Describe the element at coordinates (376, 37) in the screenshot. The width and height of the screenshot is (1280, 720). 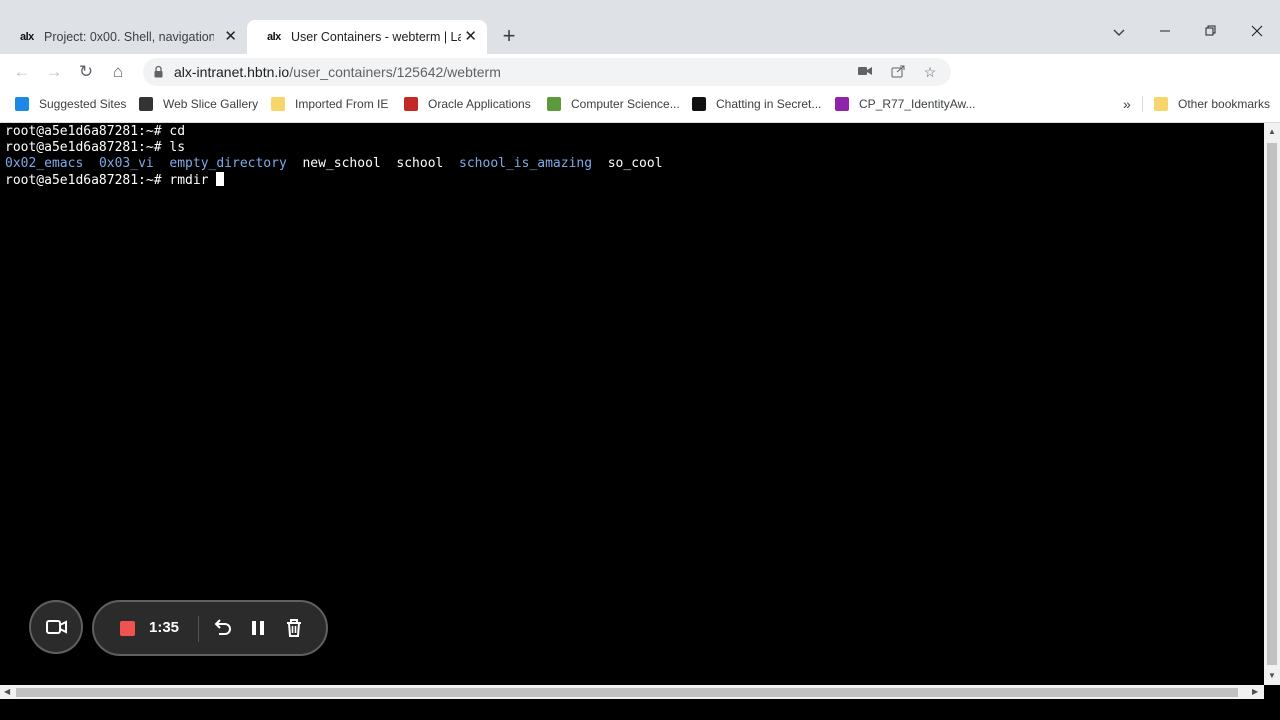
I see `tab-title: User Containers - webterm | Lag` at that location.